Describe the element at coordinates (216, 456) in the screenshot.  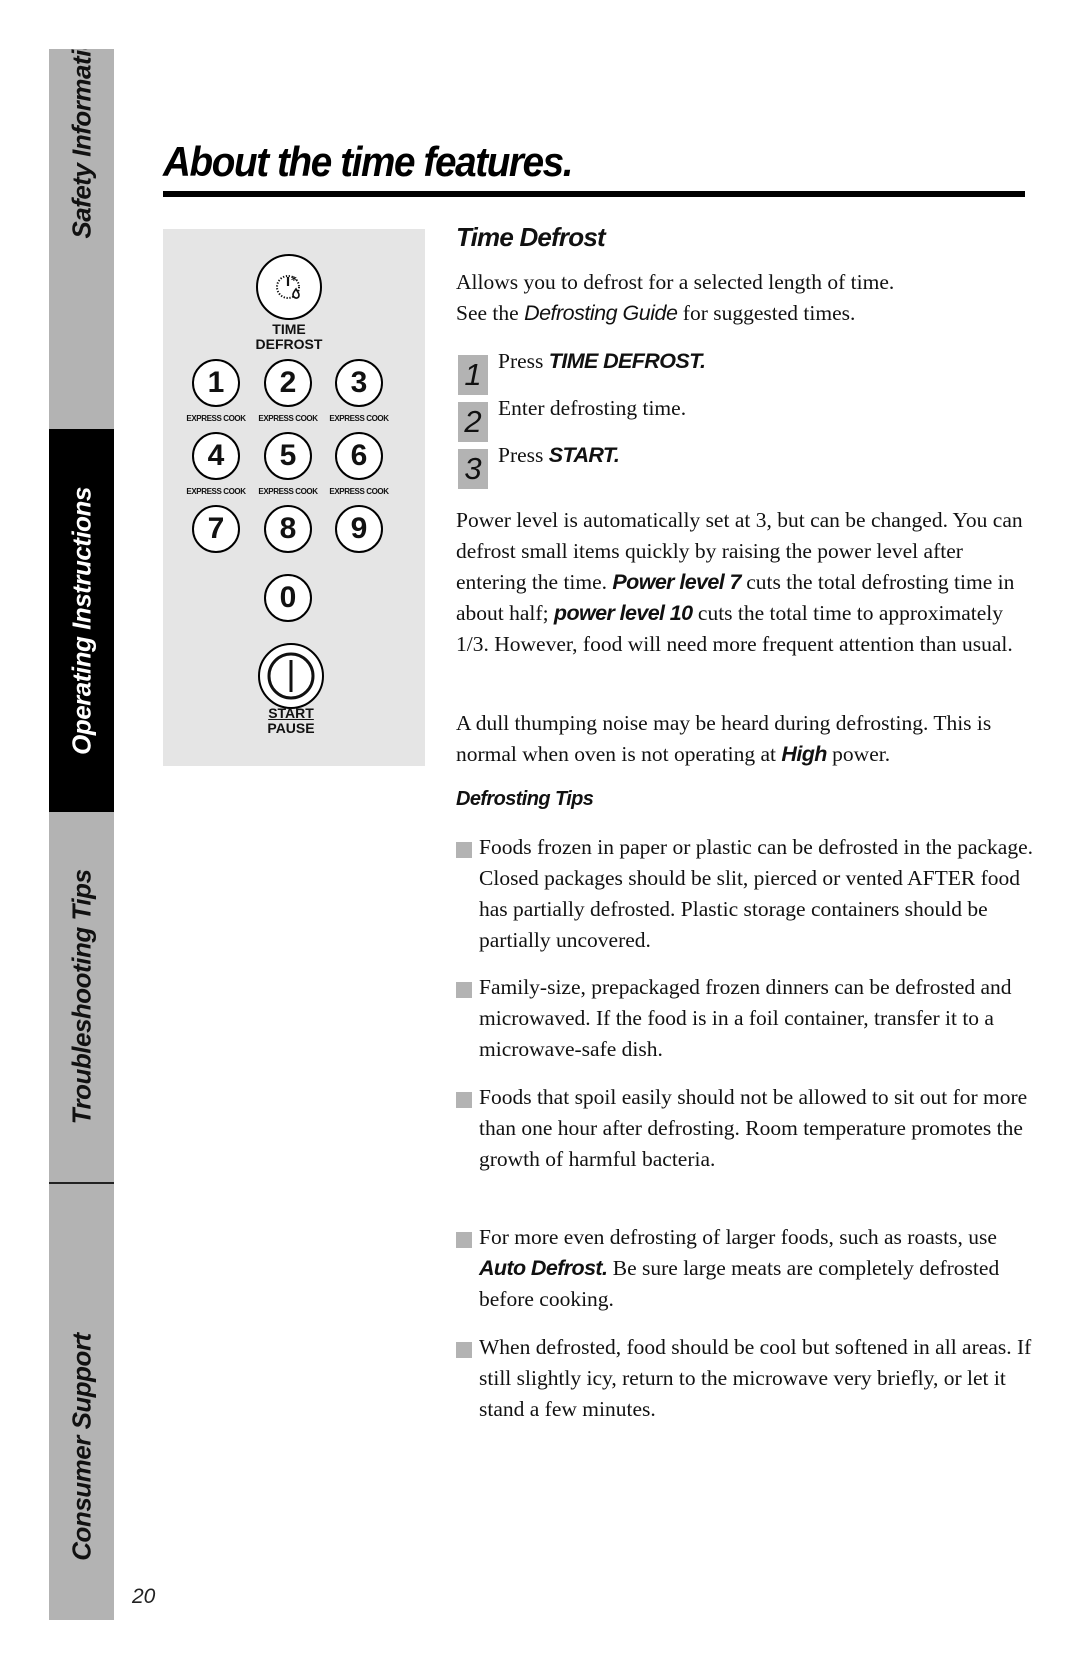
I see `number-key-4: 4` at that location.